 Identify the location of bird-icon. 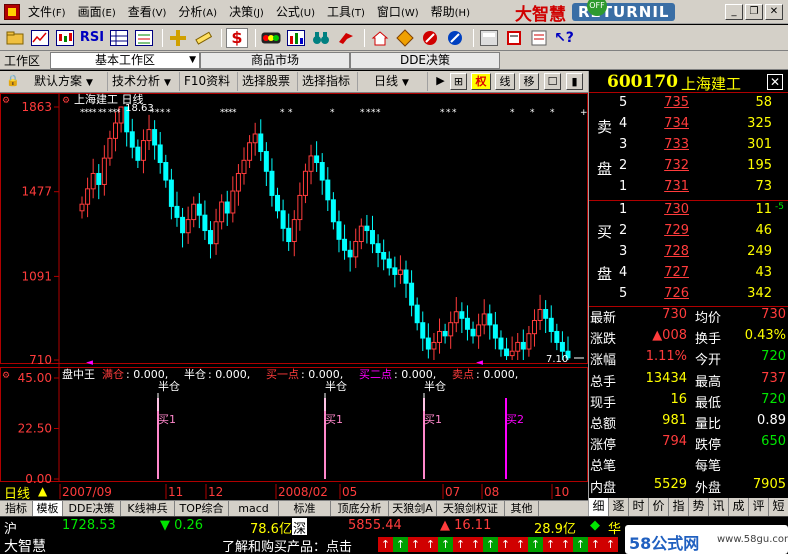
(346, 38).